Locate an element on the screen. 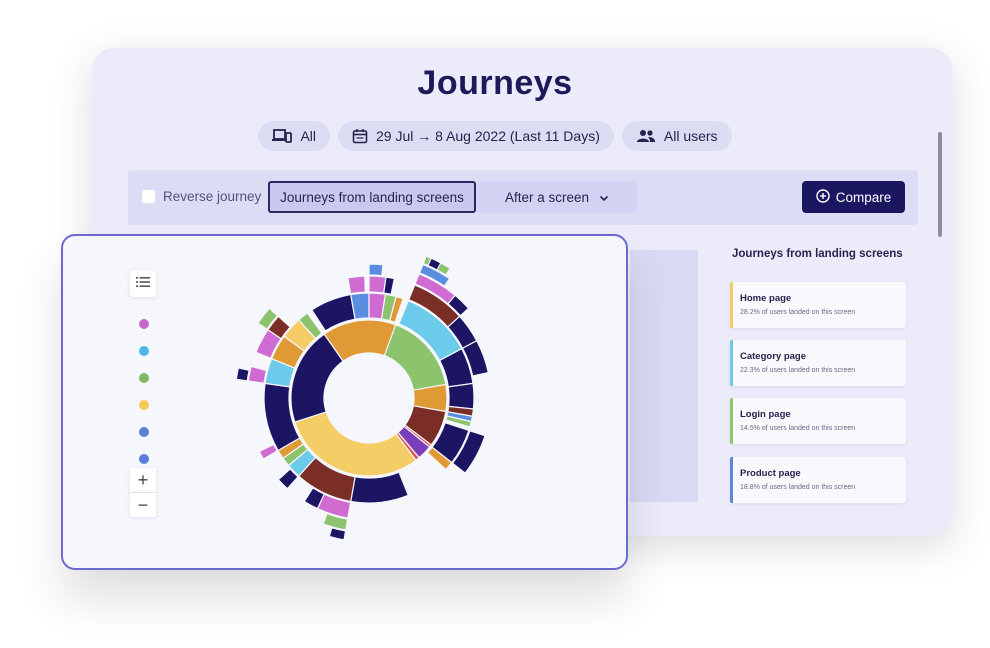 Image resolution: width=990 pixels, height=648 pixels. segment-filter: All users is located at coordinates (676, 136).